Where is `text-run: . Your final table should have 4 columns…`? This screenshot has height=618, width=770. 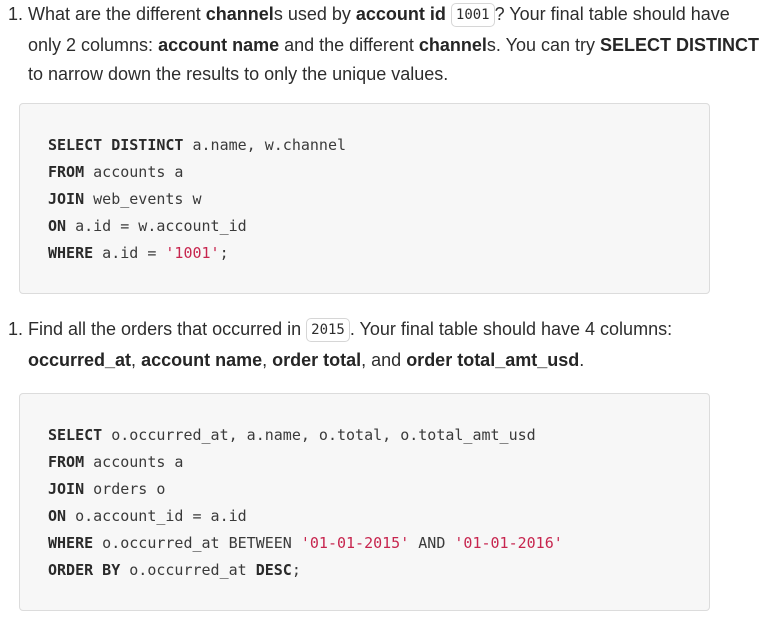 text-run: . Your final table should have 4 columns… is located at coordinates (511, 329).